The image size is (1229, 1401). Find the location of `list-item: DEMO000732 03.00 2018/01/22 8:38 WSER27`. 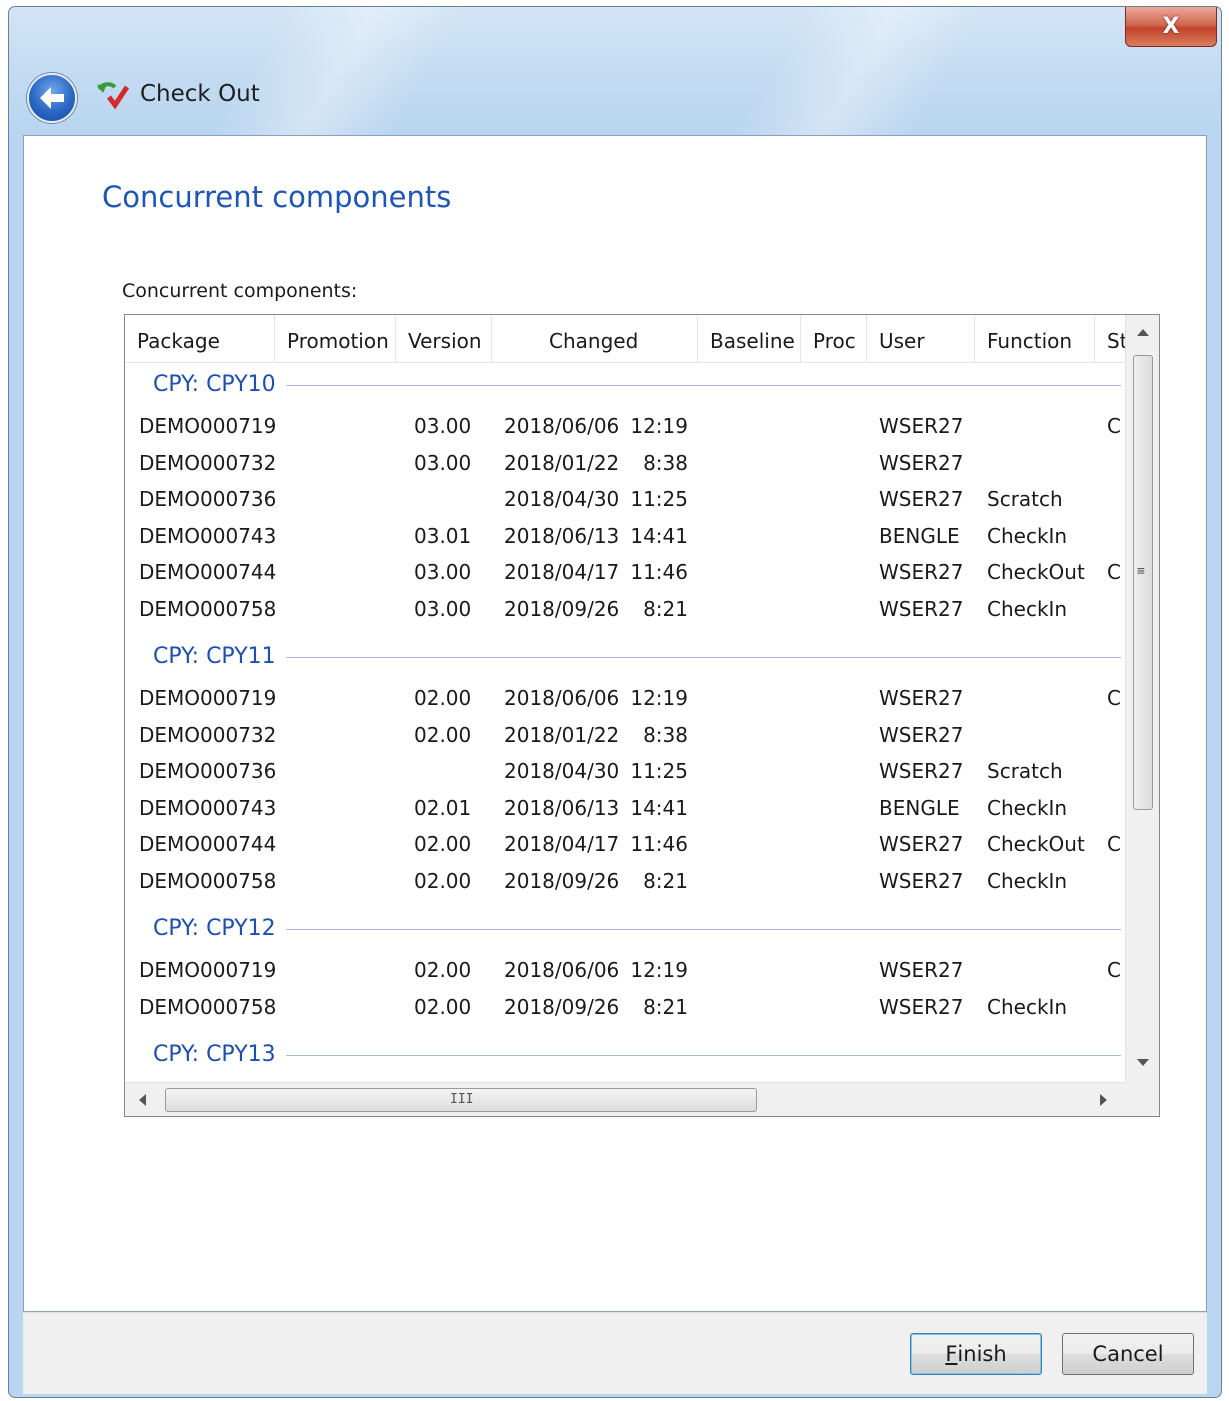

list-item: DEMO000732 03.00 2018/01/22 8:38 WSER27 is located at coordinates (625, 463).